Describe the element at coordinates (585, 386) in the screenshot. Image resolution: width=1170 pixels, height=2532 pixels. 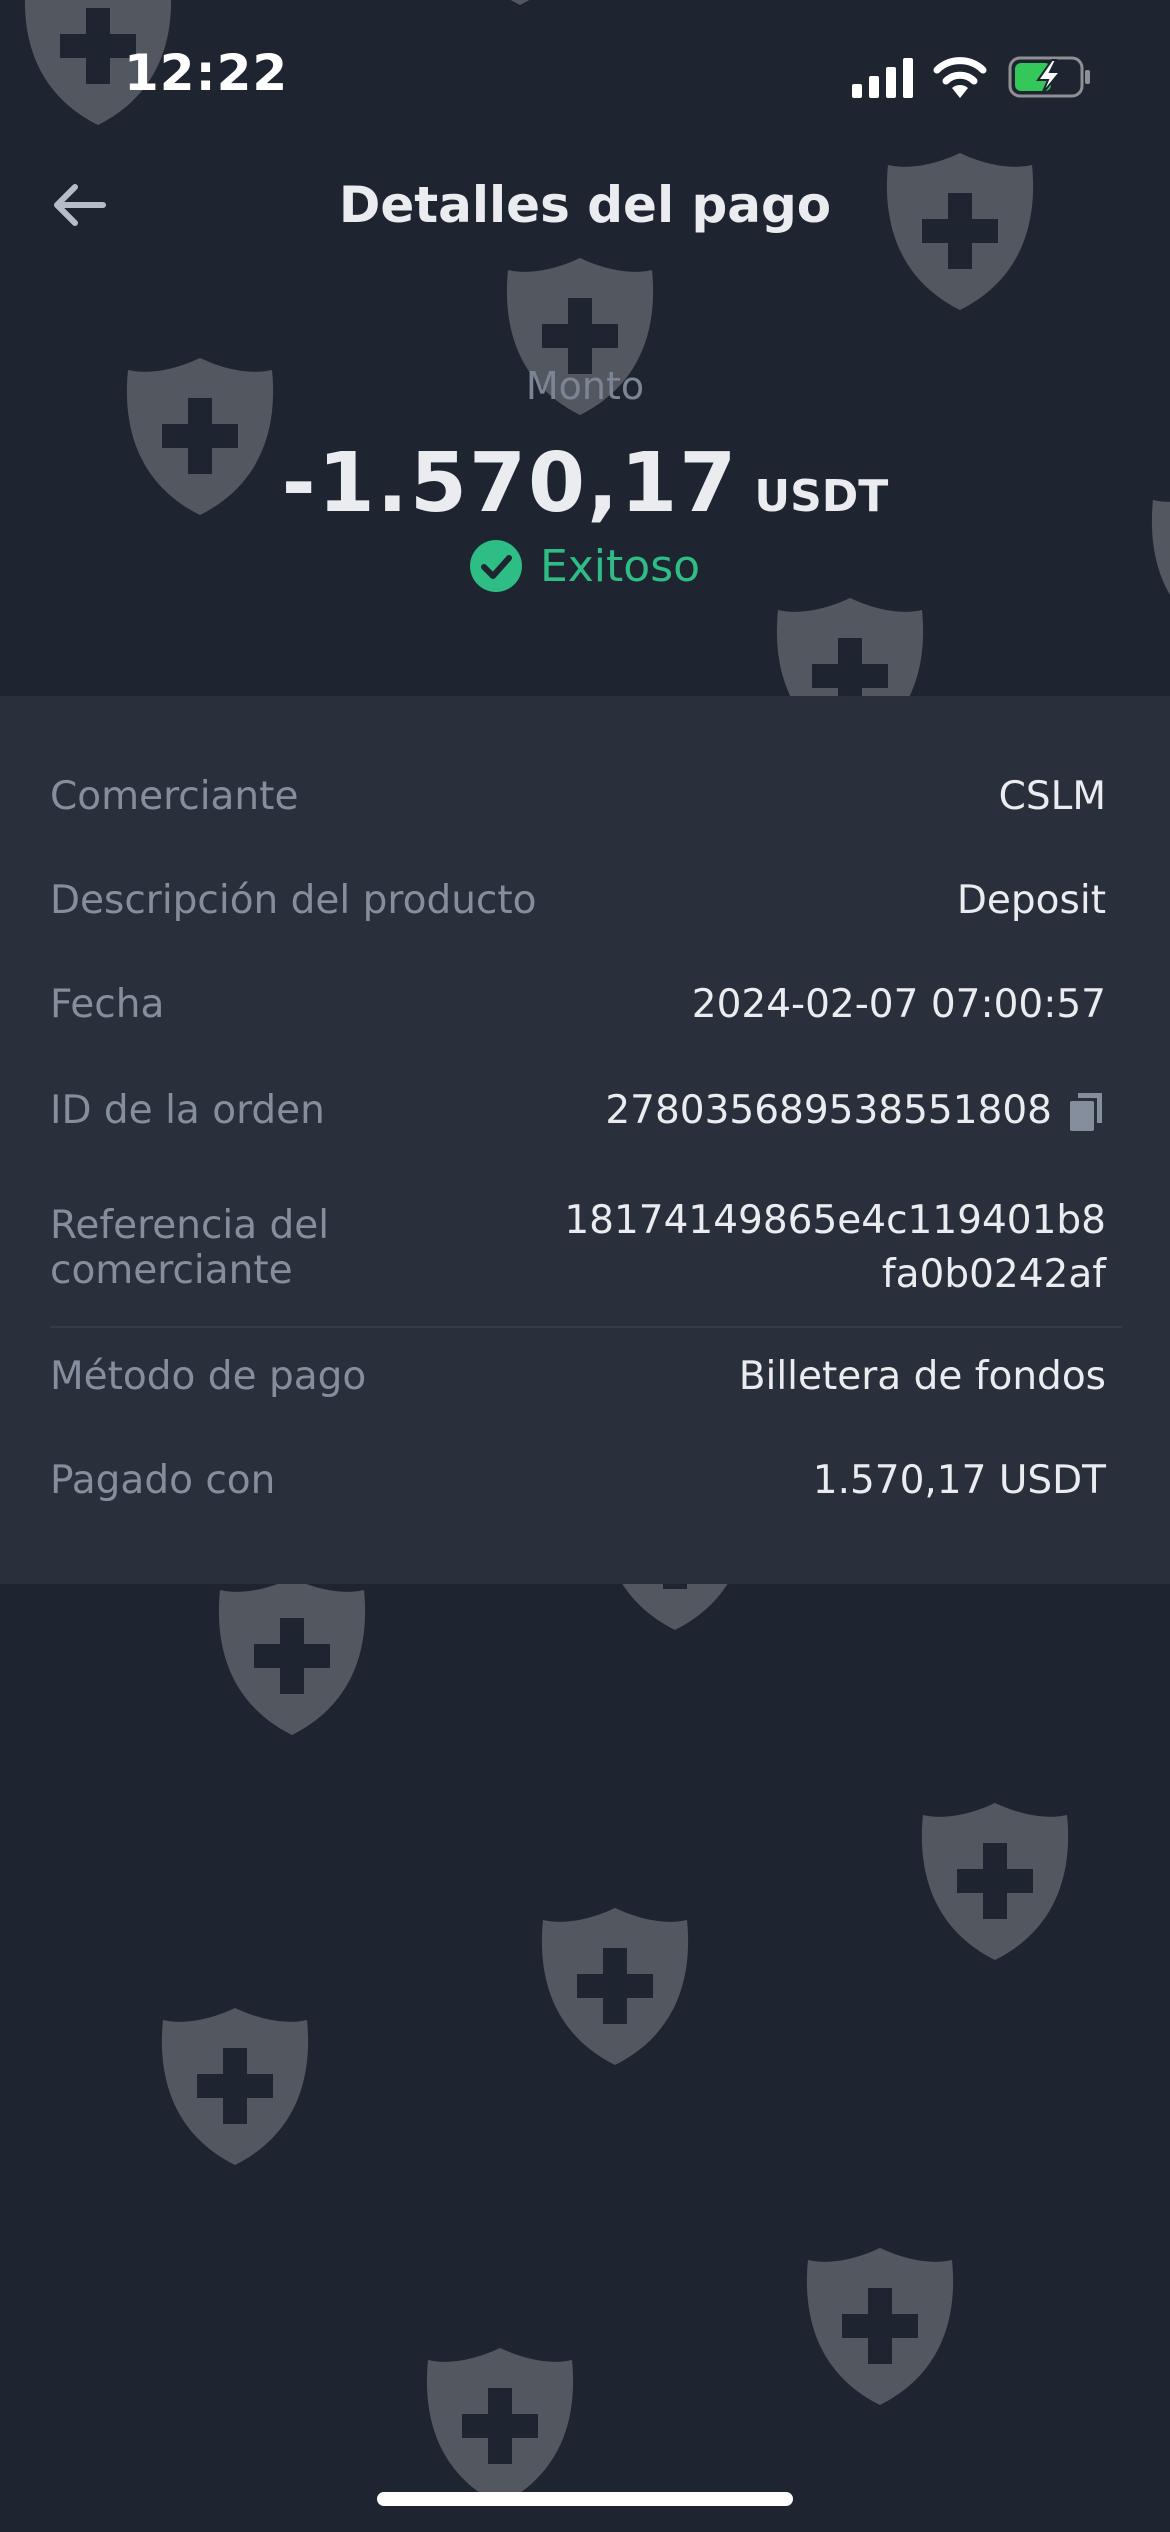
I see `amount-label: Monto` at that location.